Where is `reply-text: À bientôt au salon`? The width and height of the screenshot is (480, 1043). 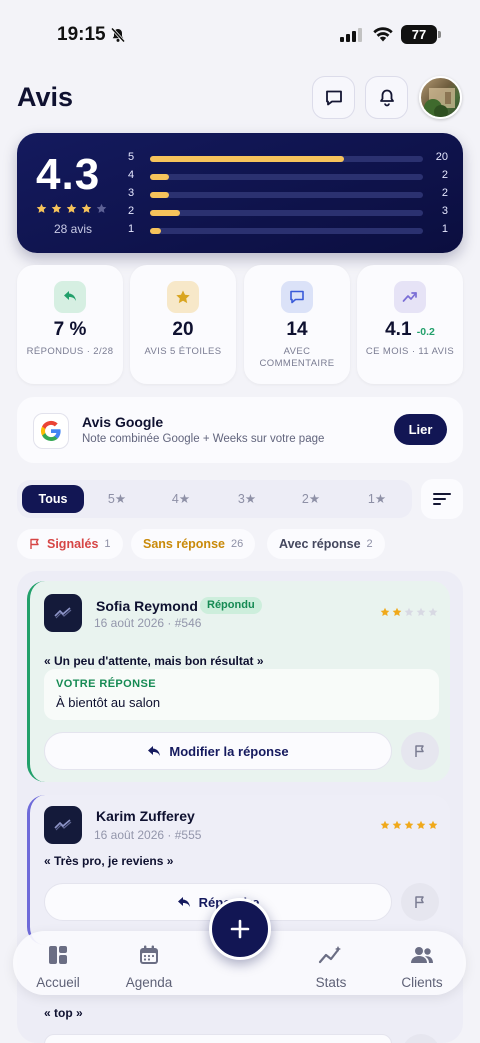 reply-text: À bientôt au salon is located at coordinates (108, 702).